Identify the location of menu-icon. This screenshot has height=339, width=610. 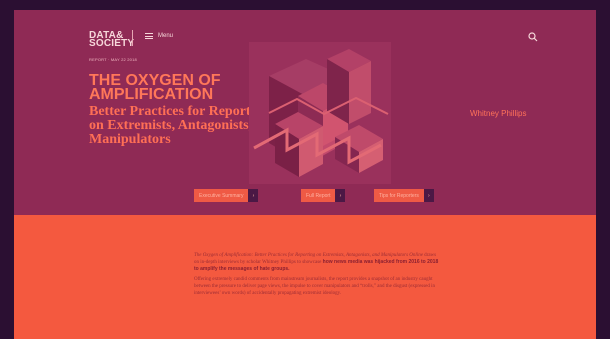
(149, 36).